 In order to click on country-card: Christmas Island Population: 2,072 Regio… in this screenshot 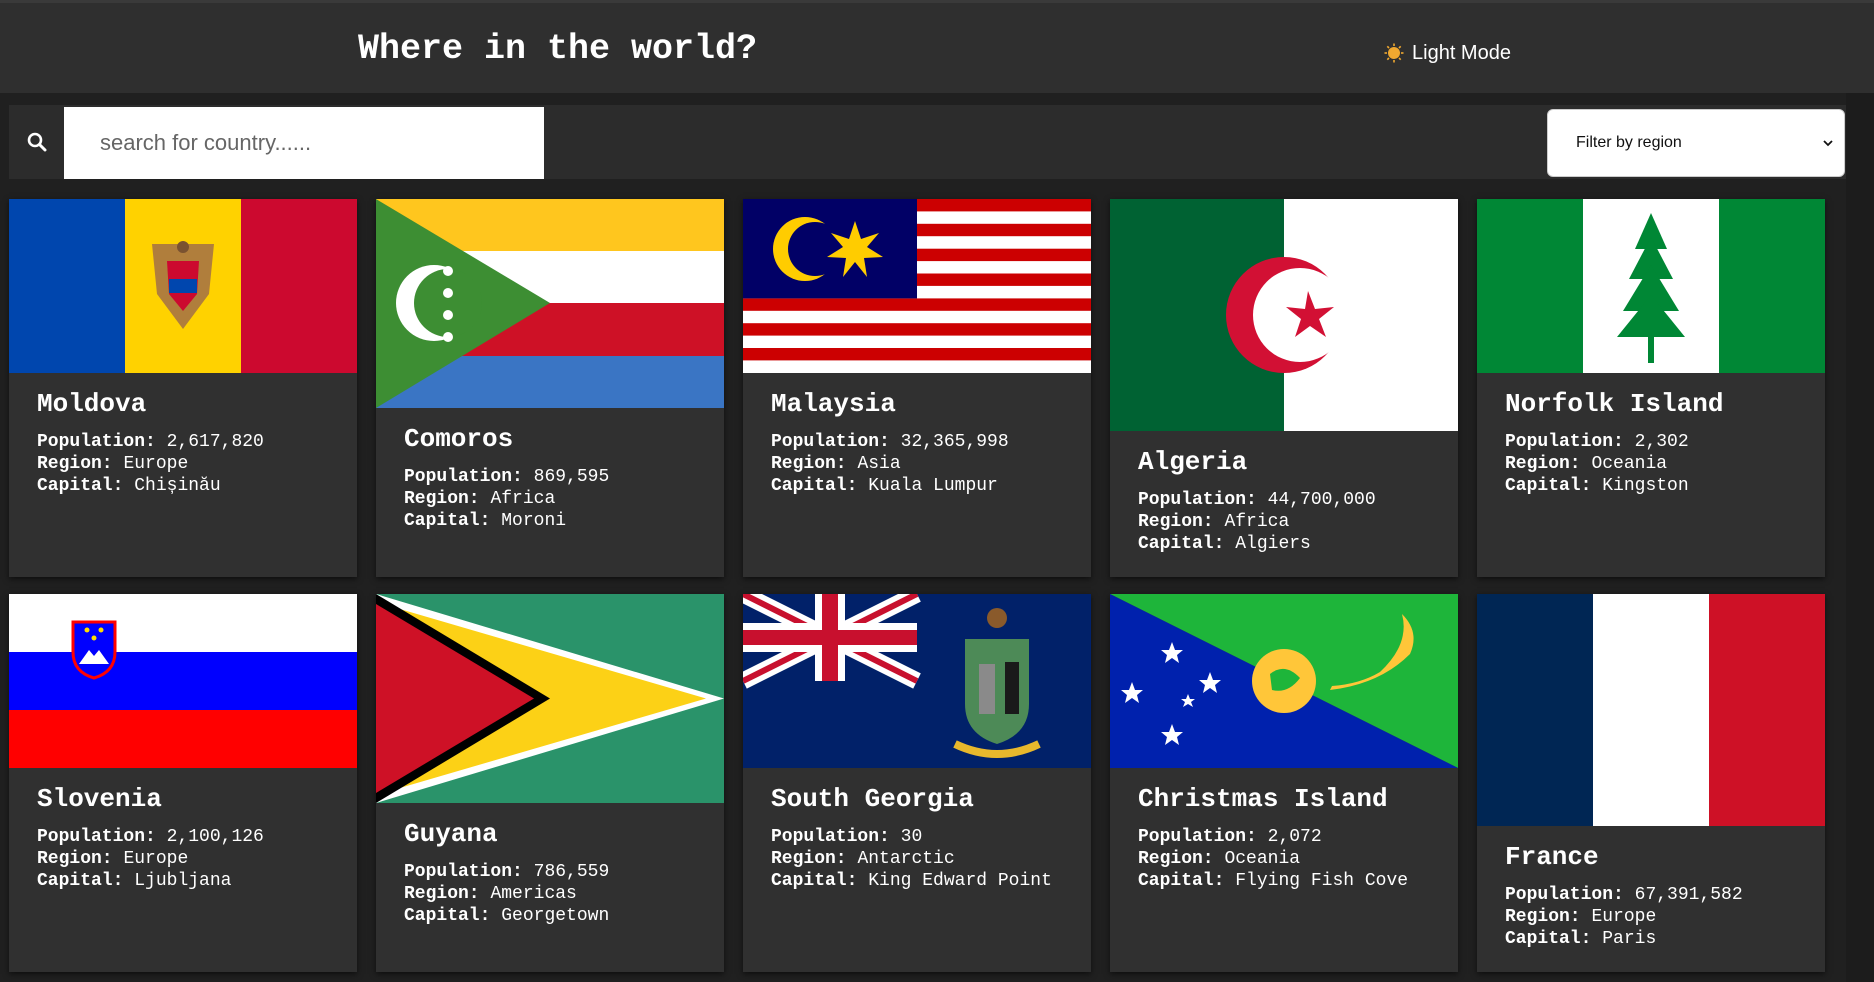, I will do `click(1284, 783)`.